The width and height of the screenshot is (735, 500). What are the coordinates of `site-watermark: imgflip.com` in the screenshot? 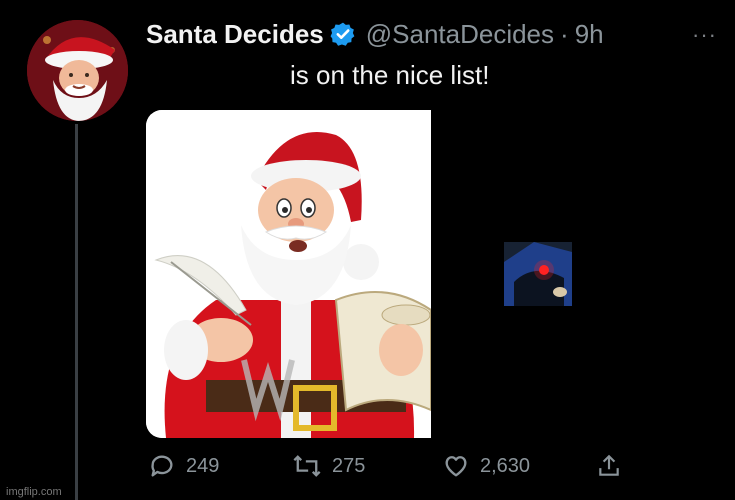 It's located at (34, 492).